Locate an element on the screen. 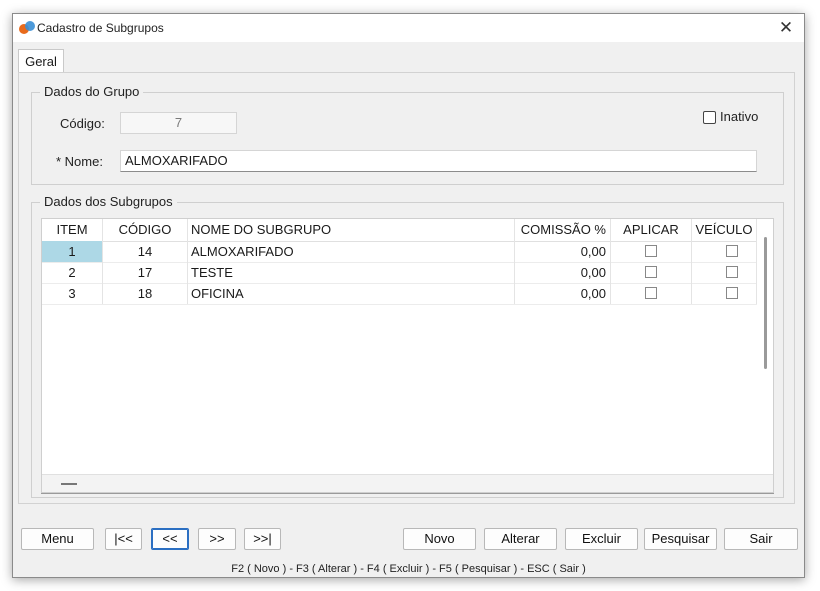 The width and height of the screenshot is (820, 591). table-row: 3 18 OFICINA 0,00 is located at coordinates (399, 294).